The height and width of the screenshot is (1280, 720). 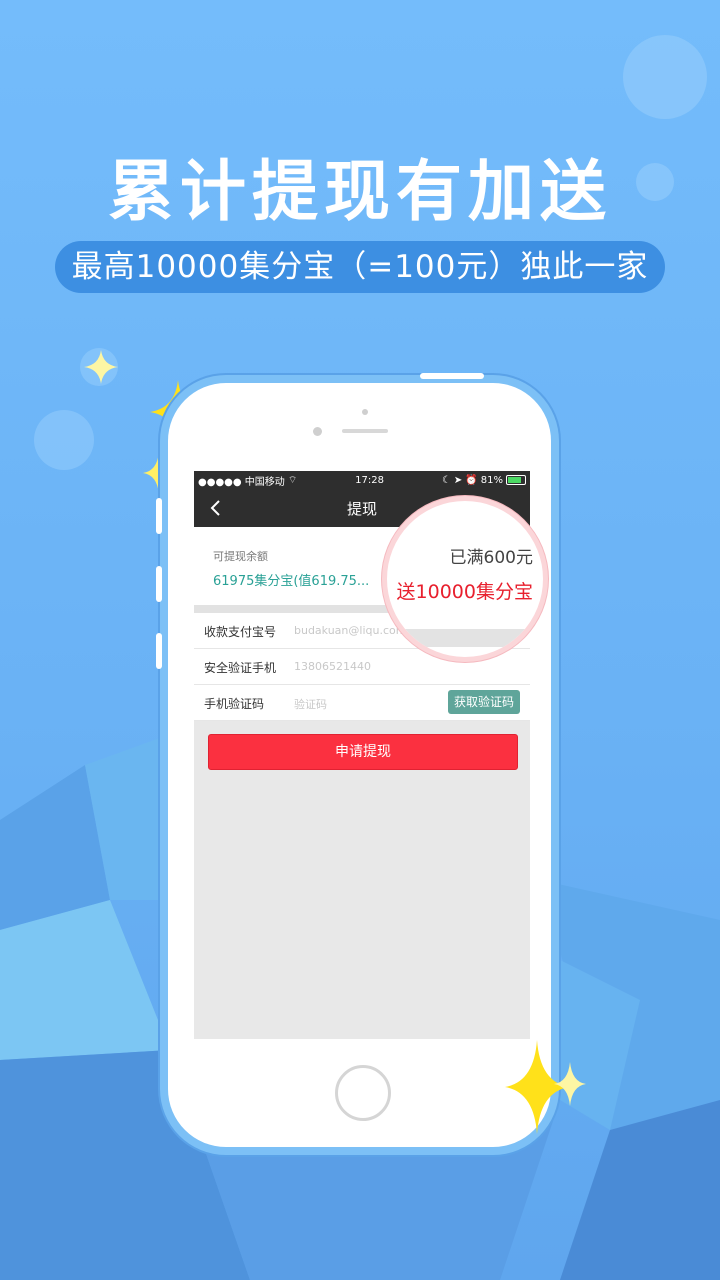 I want to click on status-bar: ●●●●● 中国移动 ⌔ 17:28 ☾ ➤ ⏰ 81%, so click(x=362, y=480).